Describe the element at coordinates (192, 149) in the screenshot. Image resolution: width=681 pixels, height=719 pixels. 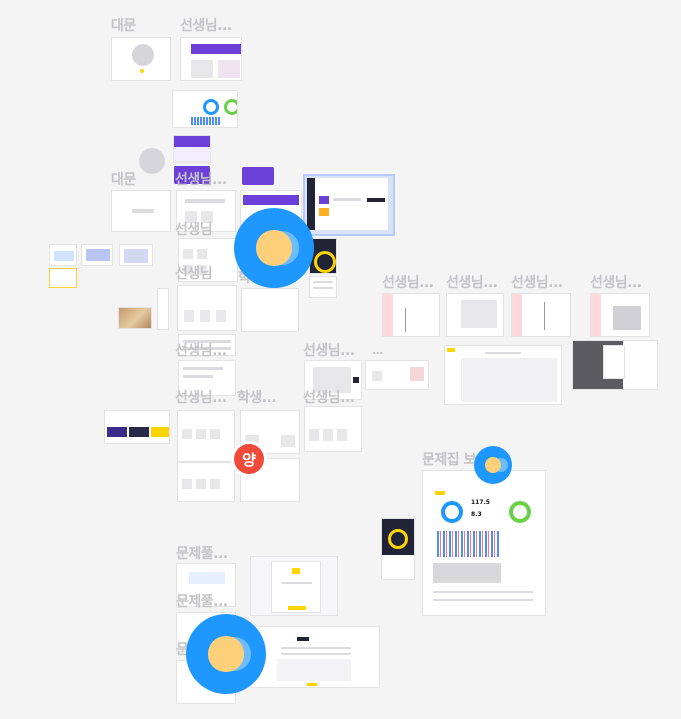
I see `frame-purple-calendar` at that location.